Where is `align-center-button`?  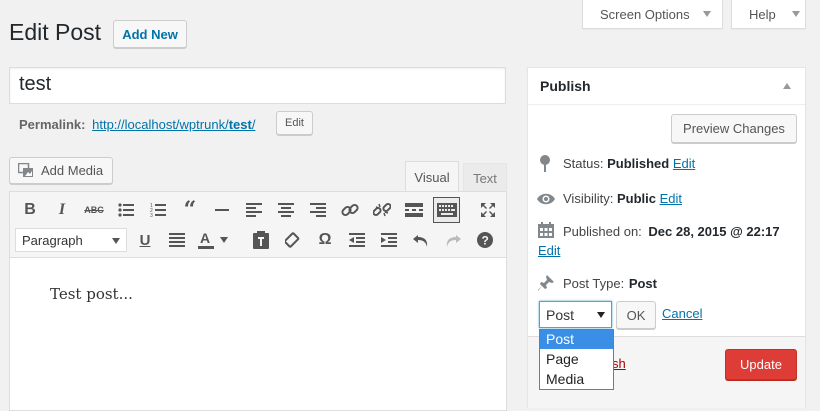
align-center-button is located at coordinates (286, 210).